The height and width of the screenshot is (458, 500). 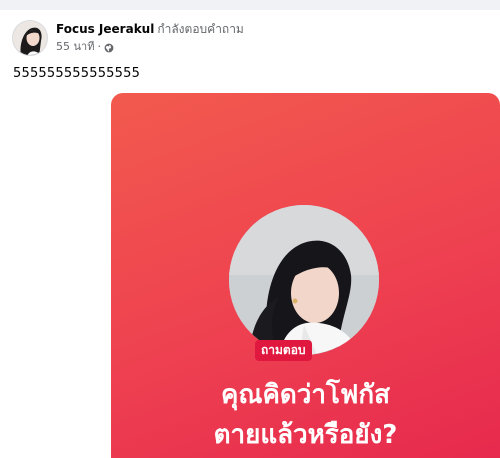 What do you see at coordinates (75, 46) in the screenshot?
I see `post-timestamp: 55 นาที` at bounding box center [75, 46].